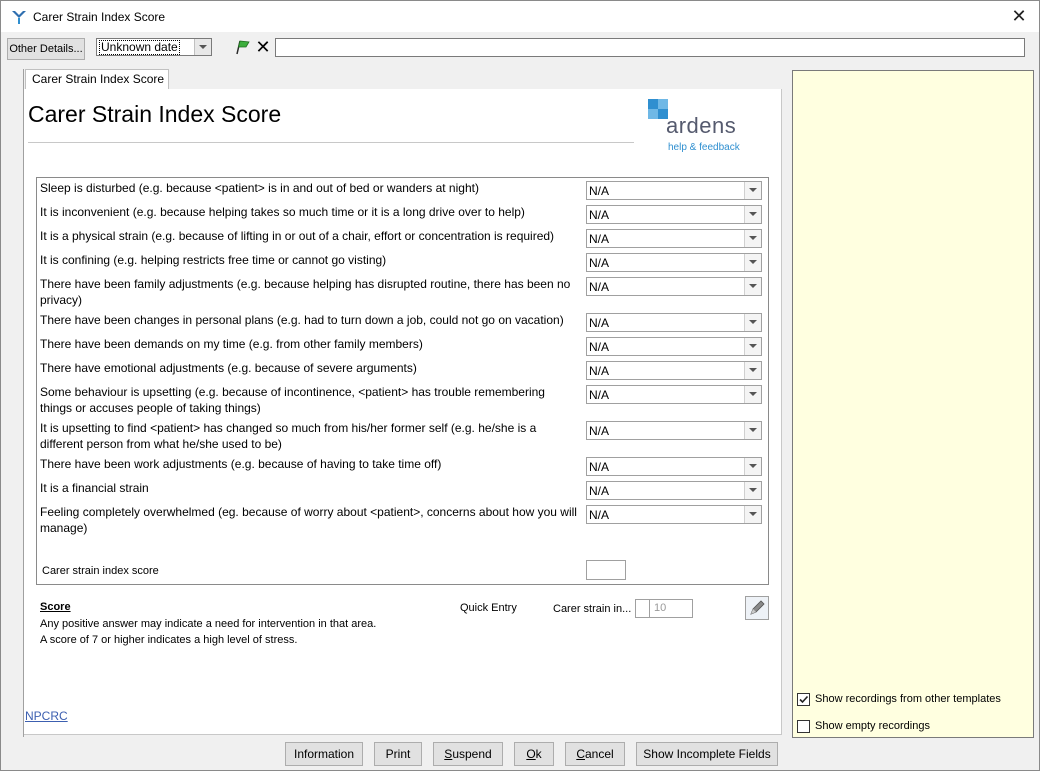  Describe the element at coordinates (324, 754) in the screenshot. I see `information-button: Information` at that location.